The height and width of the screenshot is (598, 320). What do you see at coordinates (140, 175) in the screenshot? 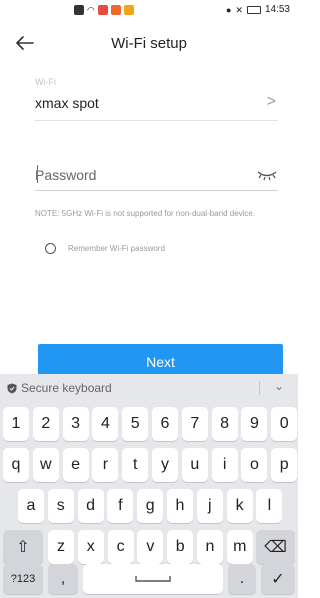
I see `password-field` at bounding box center [140, 175].